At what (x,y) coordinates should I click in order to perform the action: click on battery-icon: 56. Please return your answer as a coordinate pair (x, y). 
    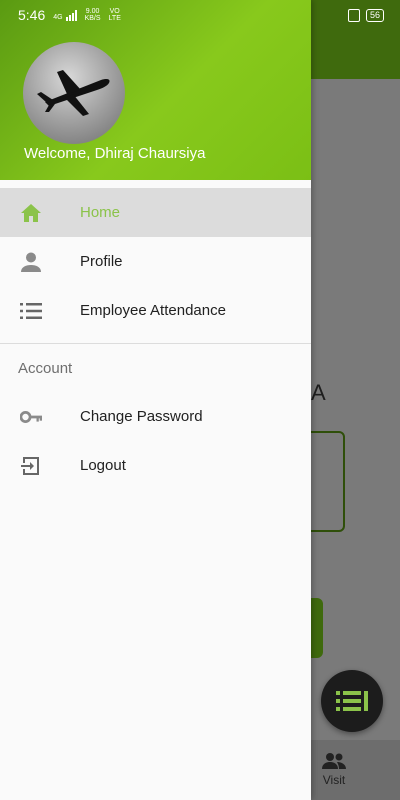
    Looking at the image, I should click on (374, 15).